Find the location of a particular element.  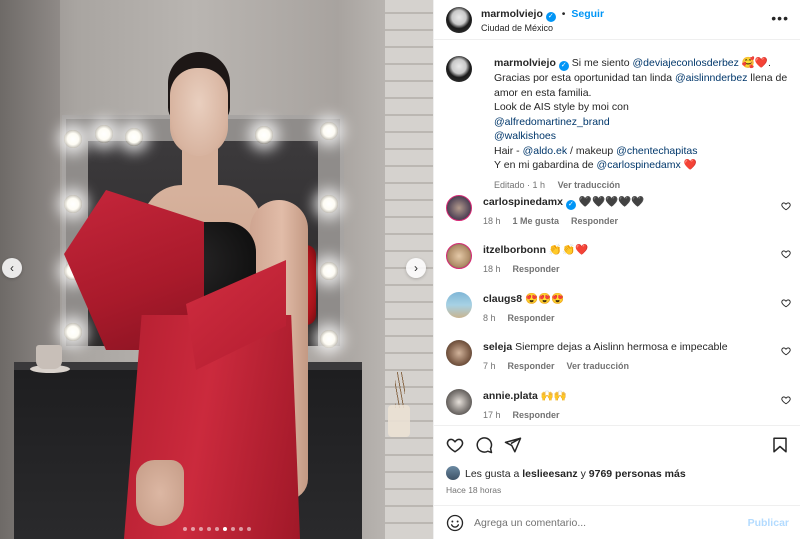

comment-time: 8 h is located at coordinates (489, 318).